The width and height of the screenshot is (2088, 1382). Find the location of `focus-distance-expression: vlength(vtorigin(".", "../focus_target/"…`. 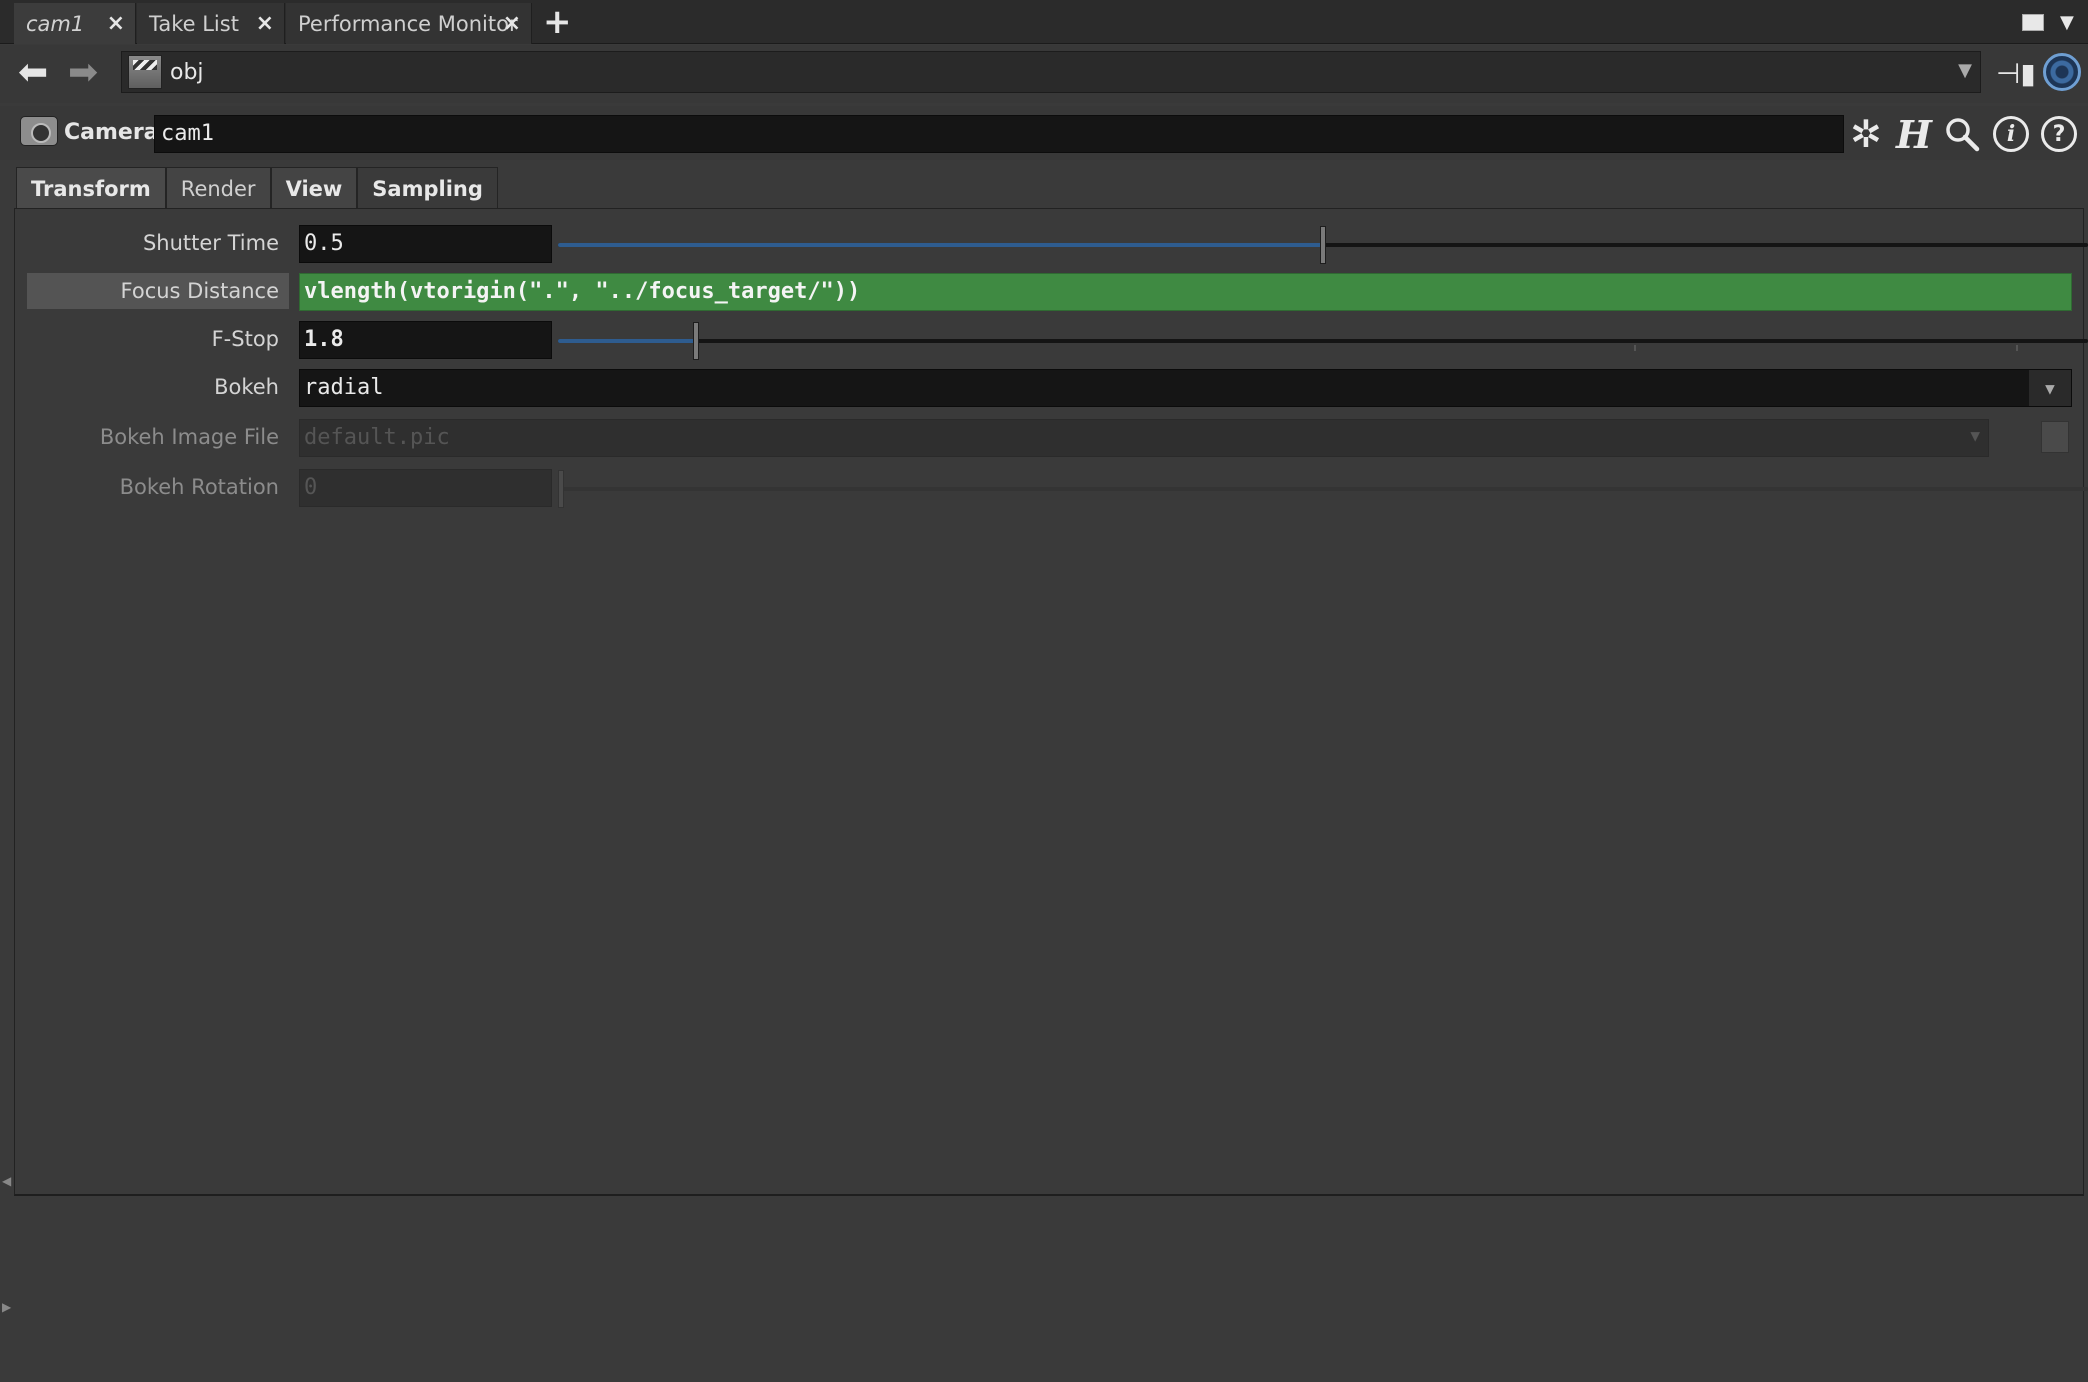

focus-distance-expression: vlength(vtorigin(".", "../focus_target/"… is located at coordinates (1185, 292).